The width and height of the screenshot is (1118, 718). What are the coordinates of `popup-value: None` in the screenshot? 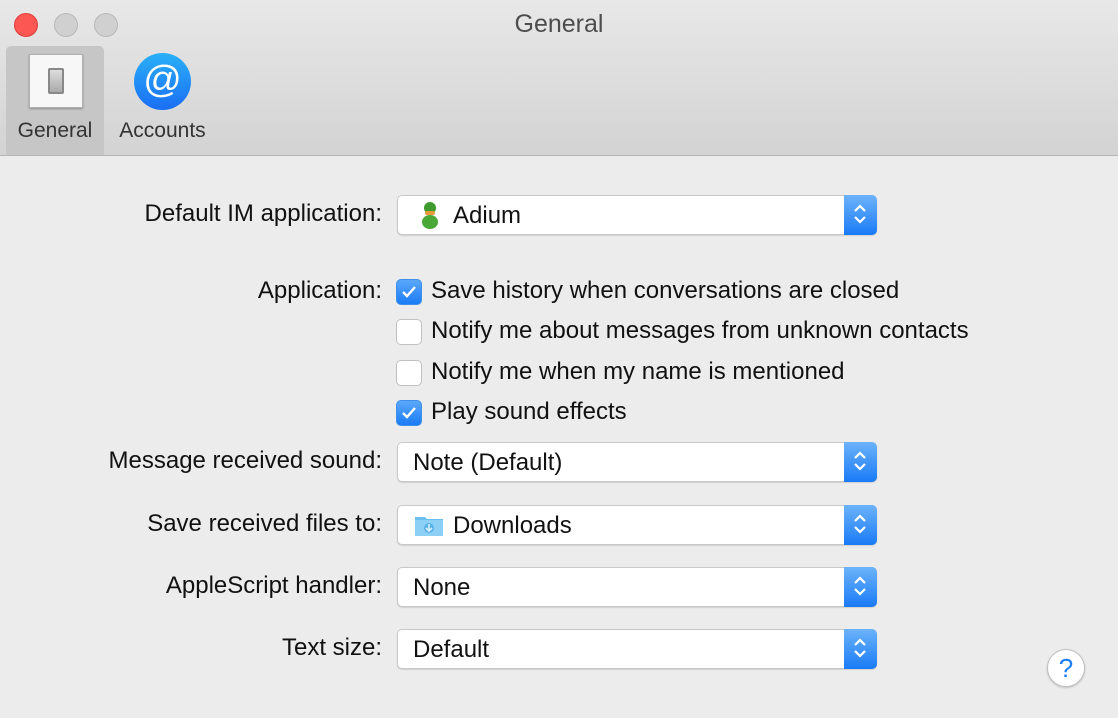 It's located at (442, 587).